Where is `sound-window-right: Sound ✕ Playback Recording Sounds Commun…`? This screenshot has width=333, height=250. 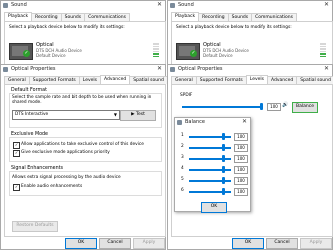 sound-window-right: Sound ✕ Playback Recording Sounds Commun… is located at coordinates (250, 34).